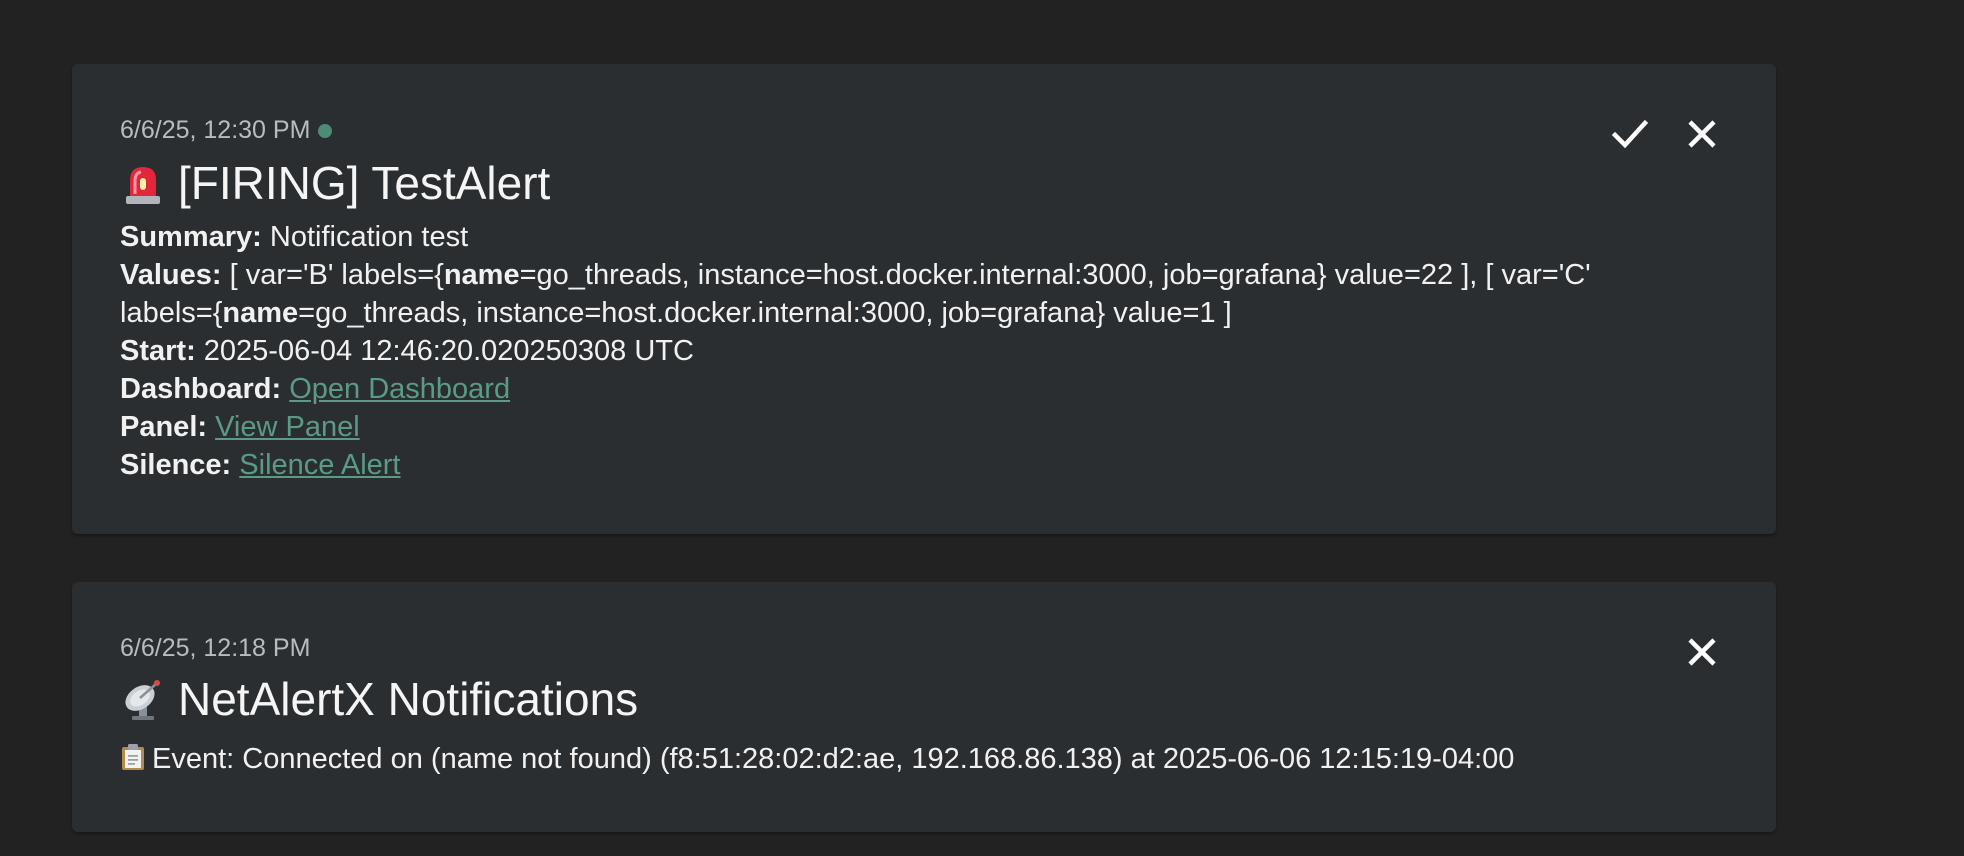 This screenshot has width=1964, height=856. What do you see at coordinates (364, 183) in the screenshot?
I see `notification-title: [FIRING] TestAlert` at bounding box center [364, 183].